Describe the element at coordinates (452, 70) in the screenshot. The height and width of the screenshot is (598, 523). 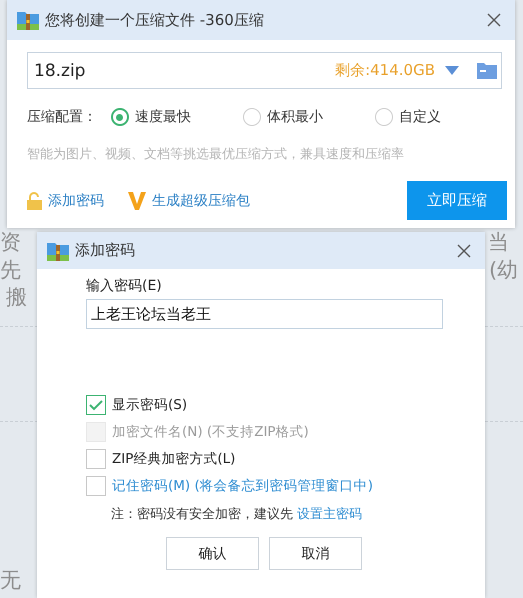
I see `dropdown-caret-icon` at that location.